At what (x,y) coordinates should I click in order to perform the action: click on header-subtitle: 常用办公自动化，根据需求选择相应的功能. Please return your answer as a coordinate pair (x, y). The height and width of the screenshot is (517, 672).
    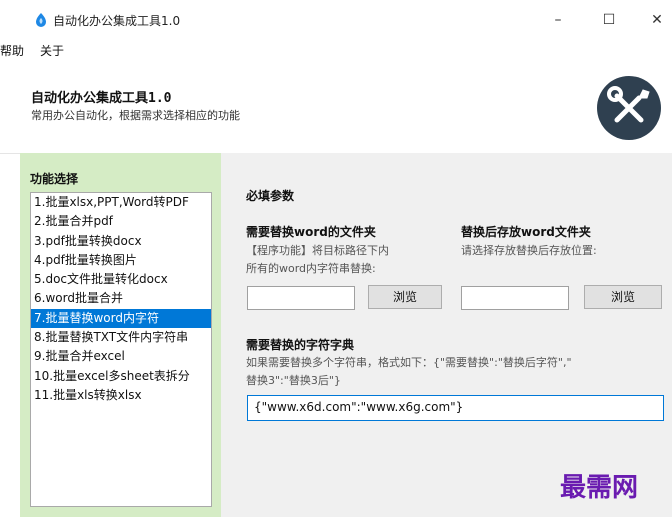
    Looking at the image, I should click on (135, 115).